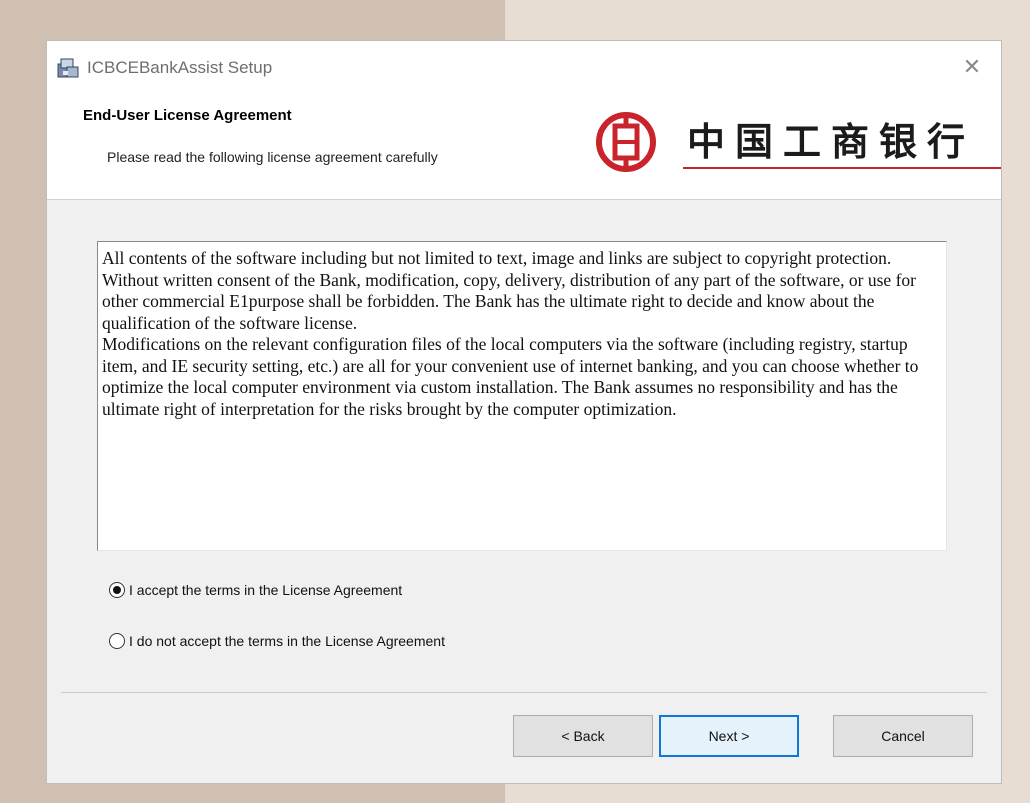  I want to click on footer-divider, so click(524, 692).